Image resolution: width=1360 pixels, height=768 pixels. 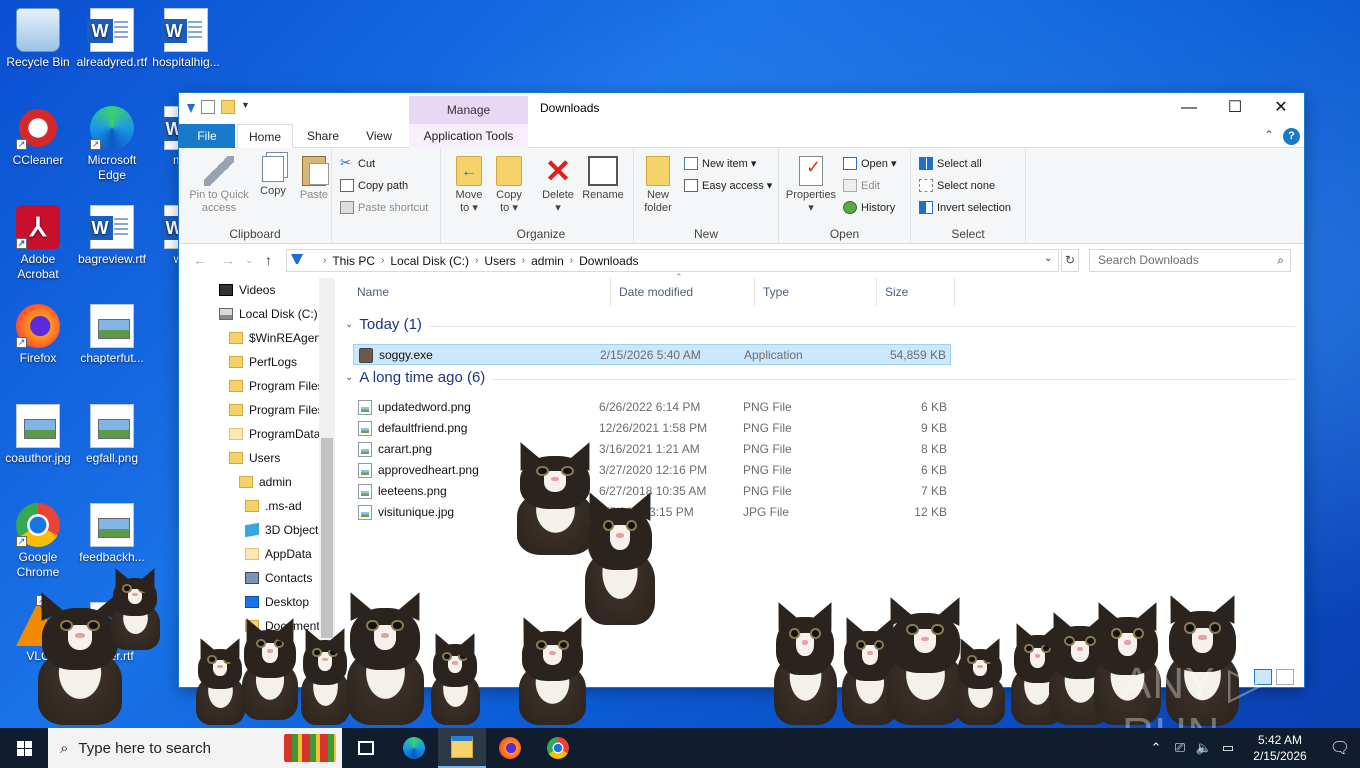 What do you see at coordinates (38, 435) in the screenshot?
I see `desktop-icon-coauthor-jpg: coauthor.jpg` at bounding box center [38, 435].